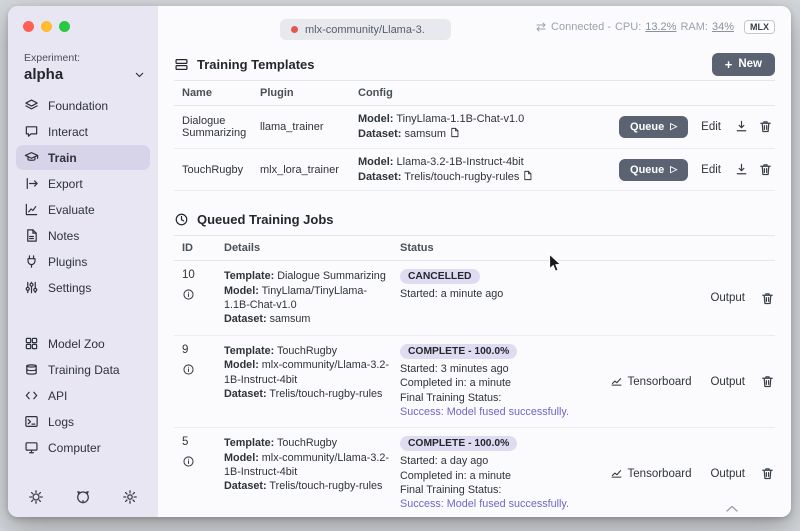  Describe the element at coordinates (292, 126) in the screenshot. I see `template-plugin: llama_trainer` at that location.